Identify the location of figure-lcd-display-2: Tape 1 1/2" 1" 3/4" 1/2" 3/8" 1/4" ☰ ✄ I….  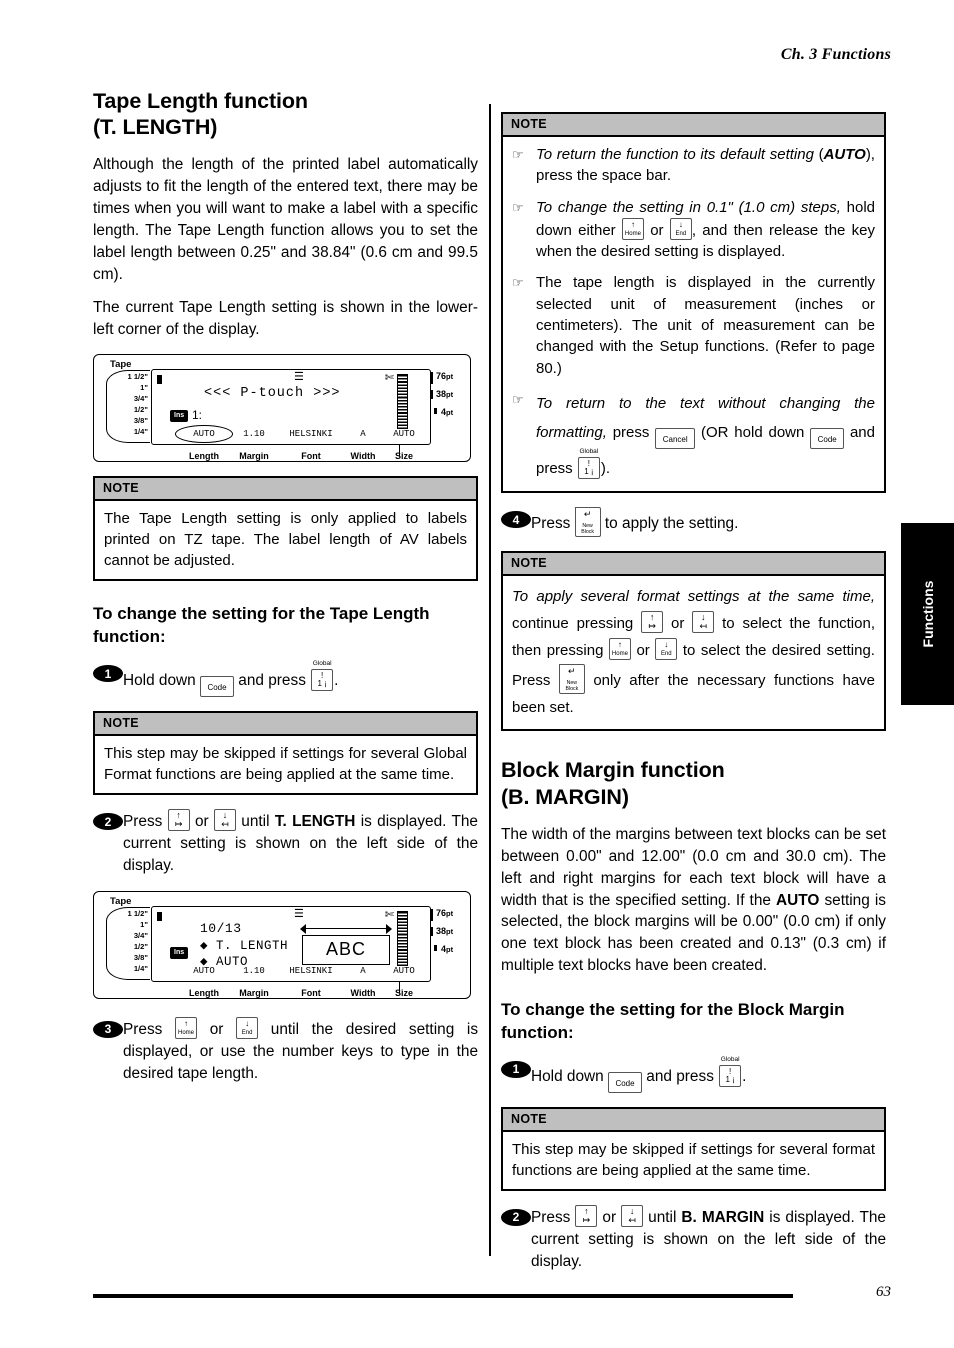
(282, 944).